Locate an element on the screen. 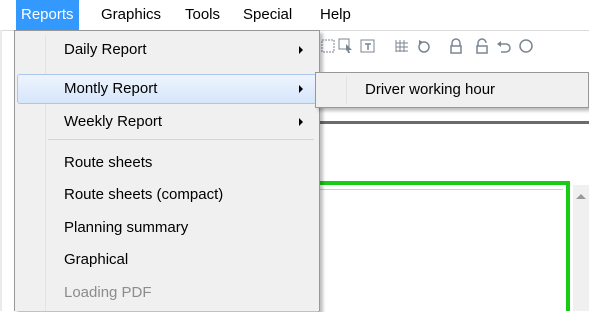 Image resolution: width=589 pixels, height=312 pixels. menu-special: Special is located at coordinates (267, 15).